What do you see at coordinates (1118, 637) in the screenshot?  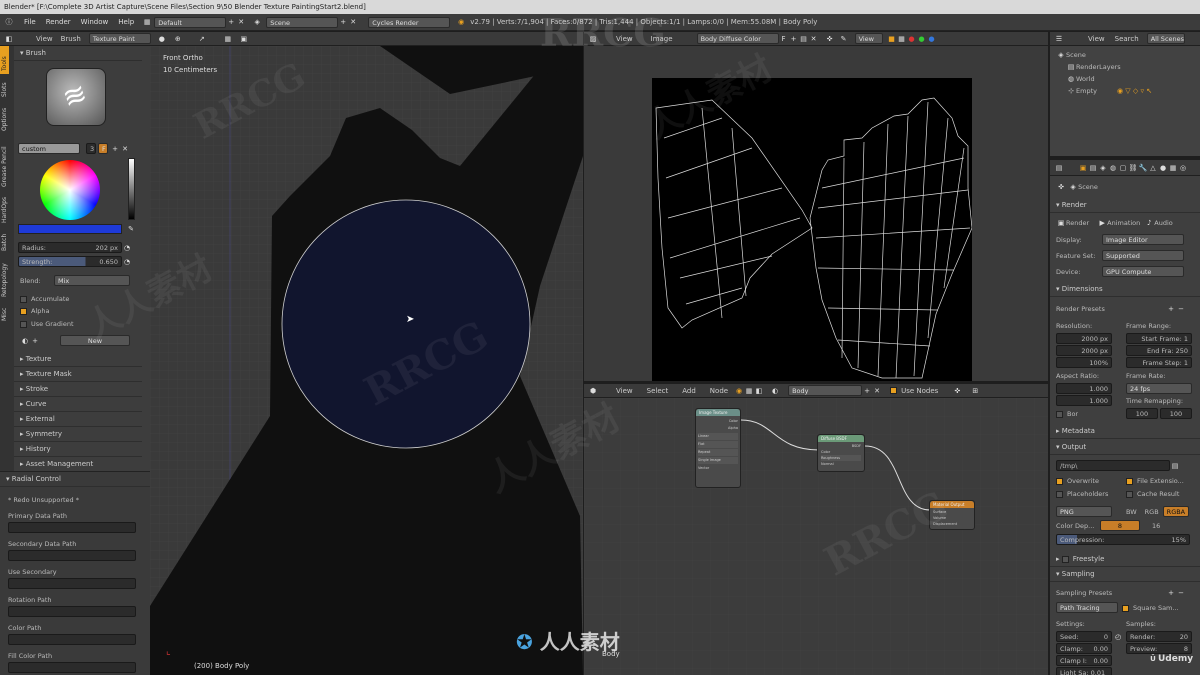 I see `seed-animate-icon: ◴` at bounding box center [1118, 637].